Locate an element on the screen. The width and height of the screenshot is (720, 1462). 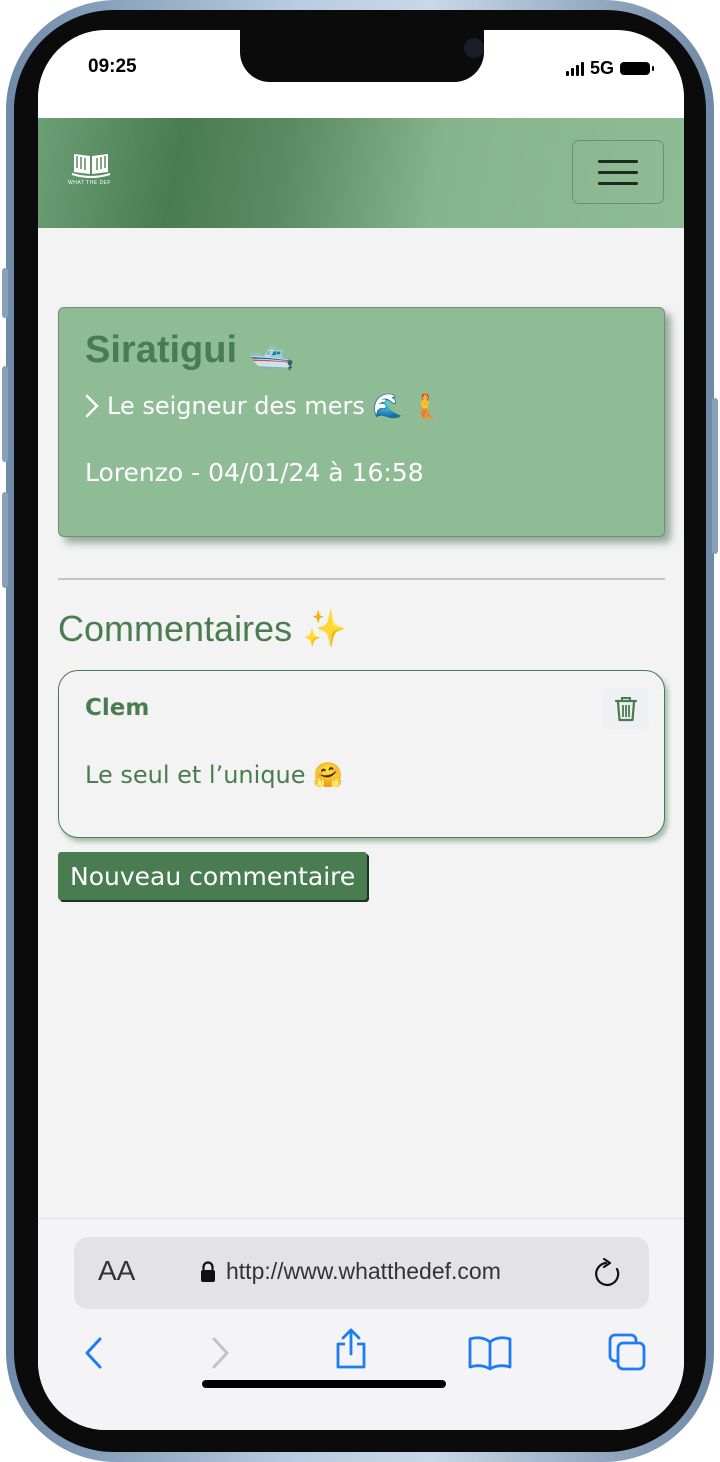
browser-toolbar: AA http://www.whatthedef.com is located at coordinates (361, 1324).